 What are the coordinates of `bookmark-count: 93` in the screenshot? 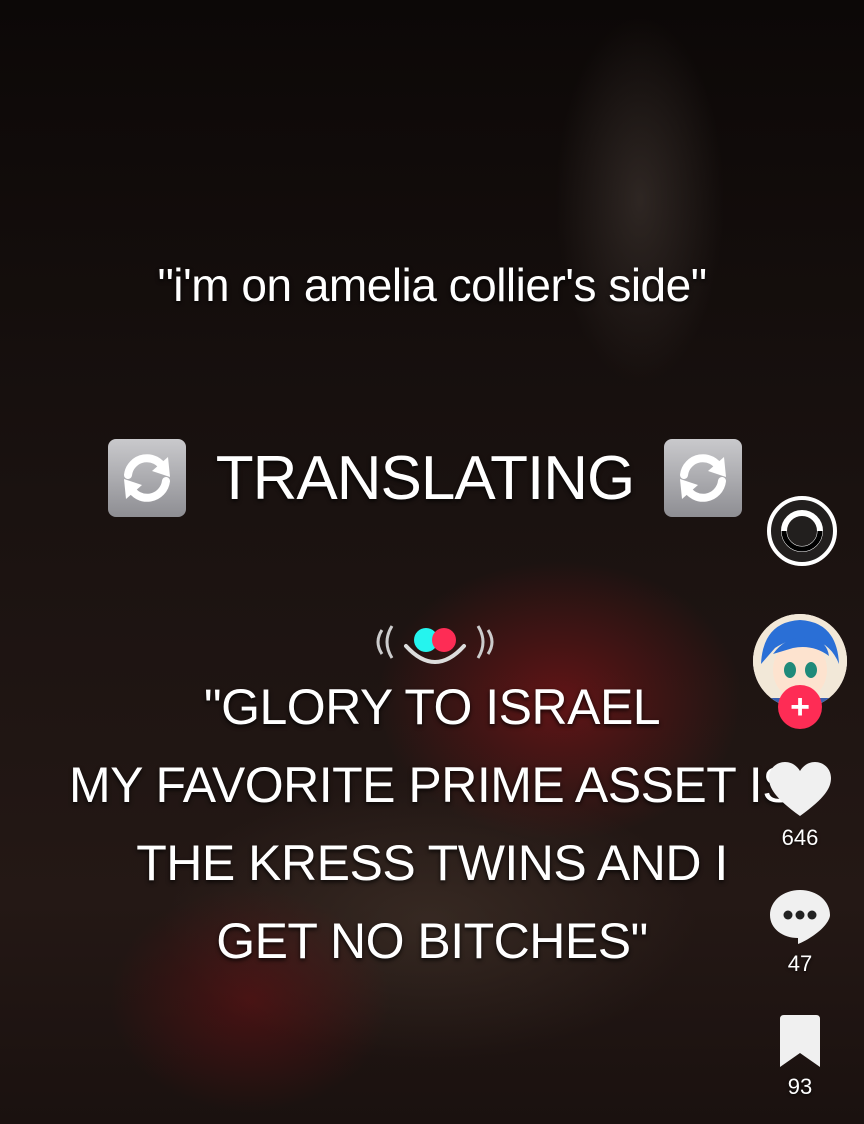 It's located at (800, 1086).